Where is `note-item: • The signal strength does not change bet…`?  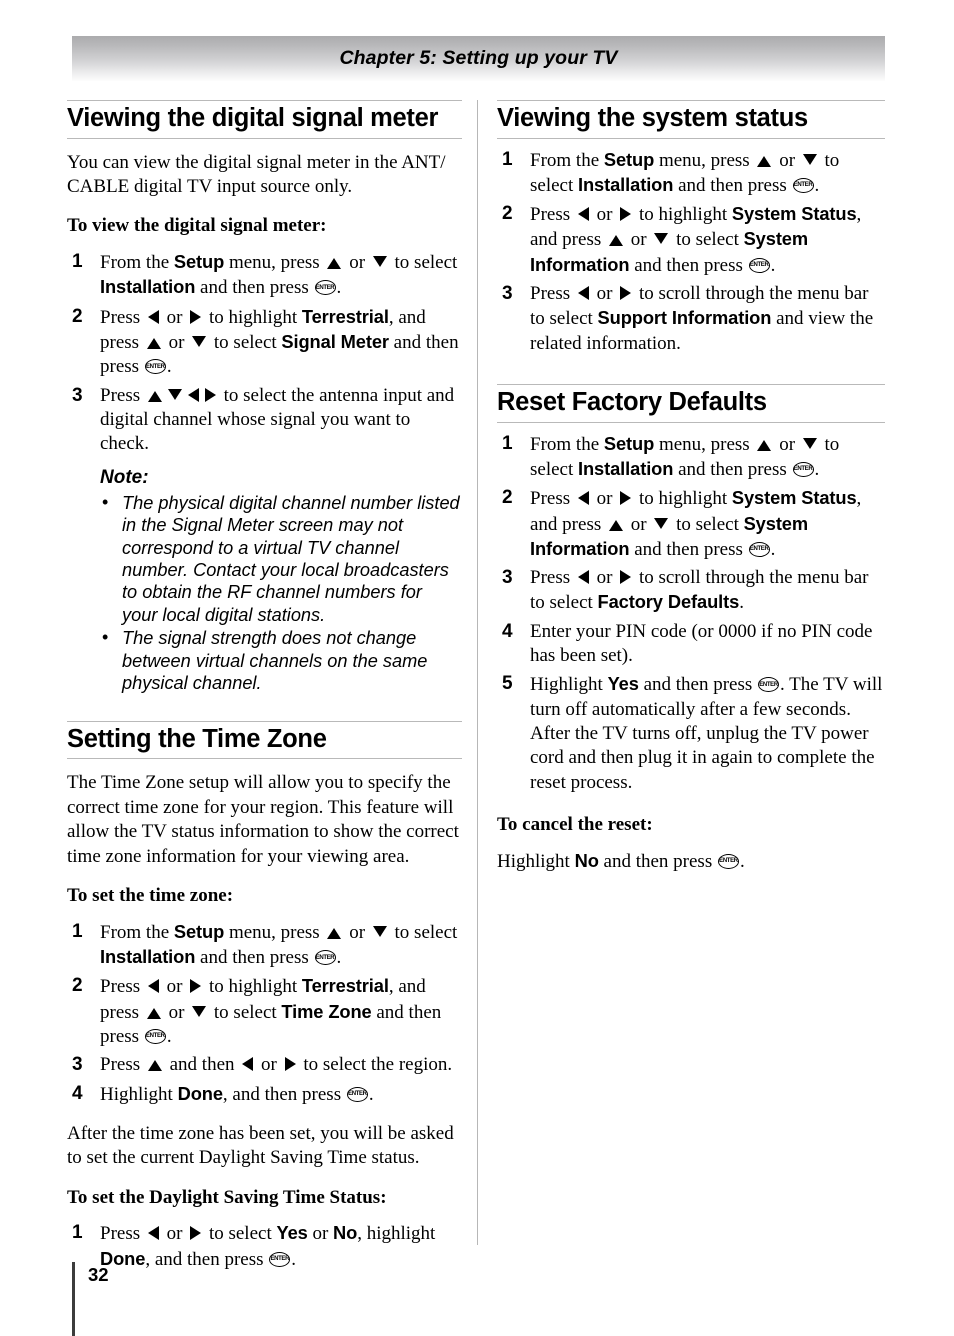 note-item: • The signal strength does not change bet… is located at coordinates (281, 660).